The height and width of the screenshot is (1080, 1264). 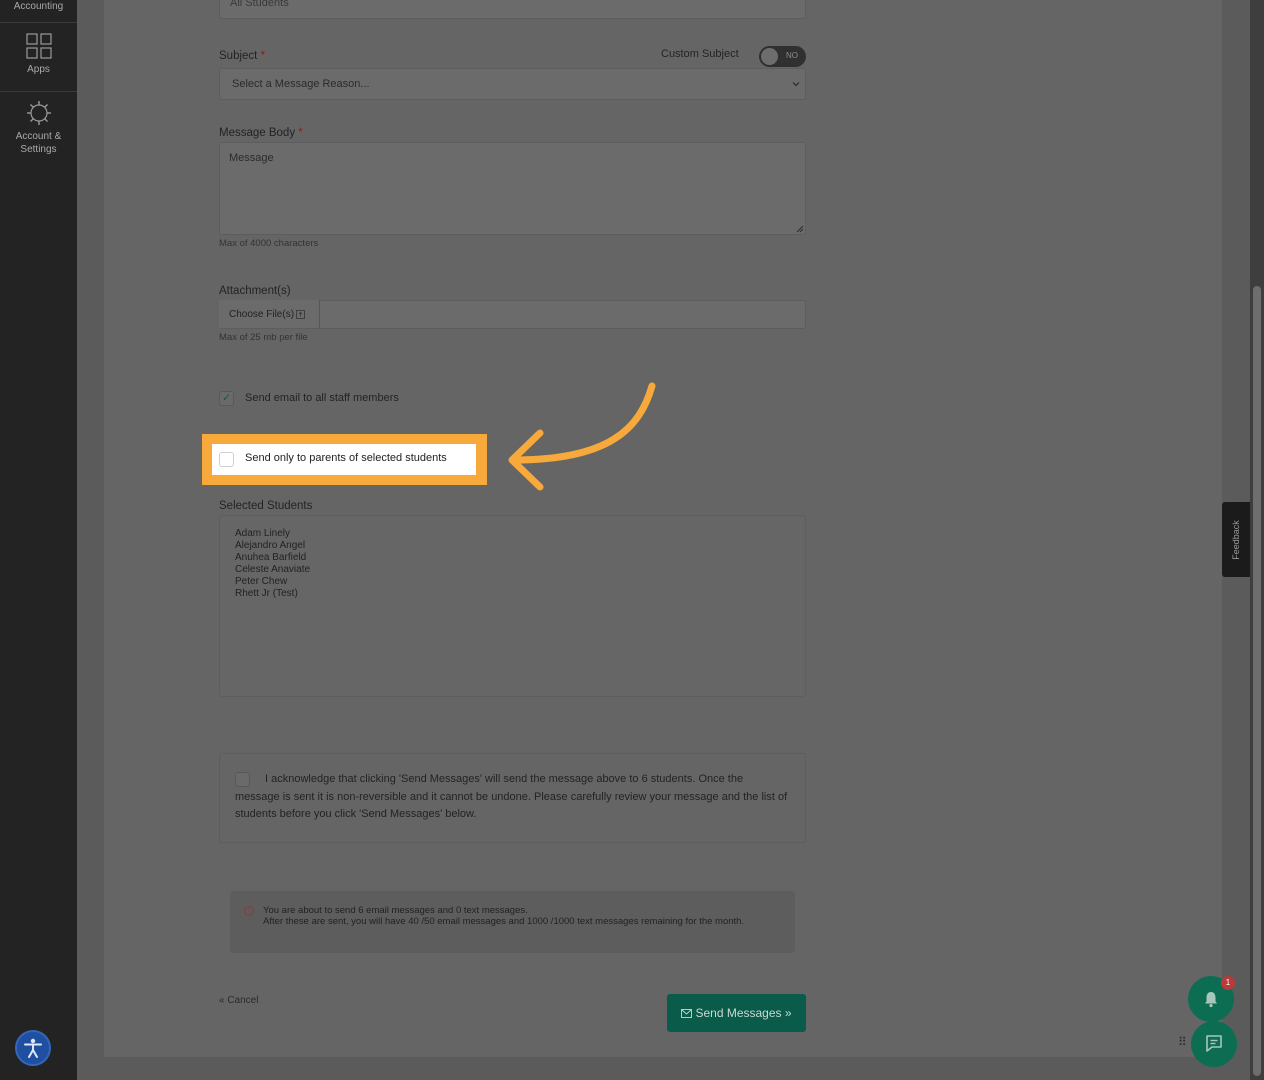 I want to click on list-item: Anuhea Barfield, so click(x=271, y=557).